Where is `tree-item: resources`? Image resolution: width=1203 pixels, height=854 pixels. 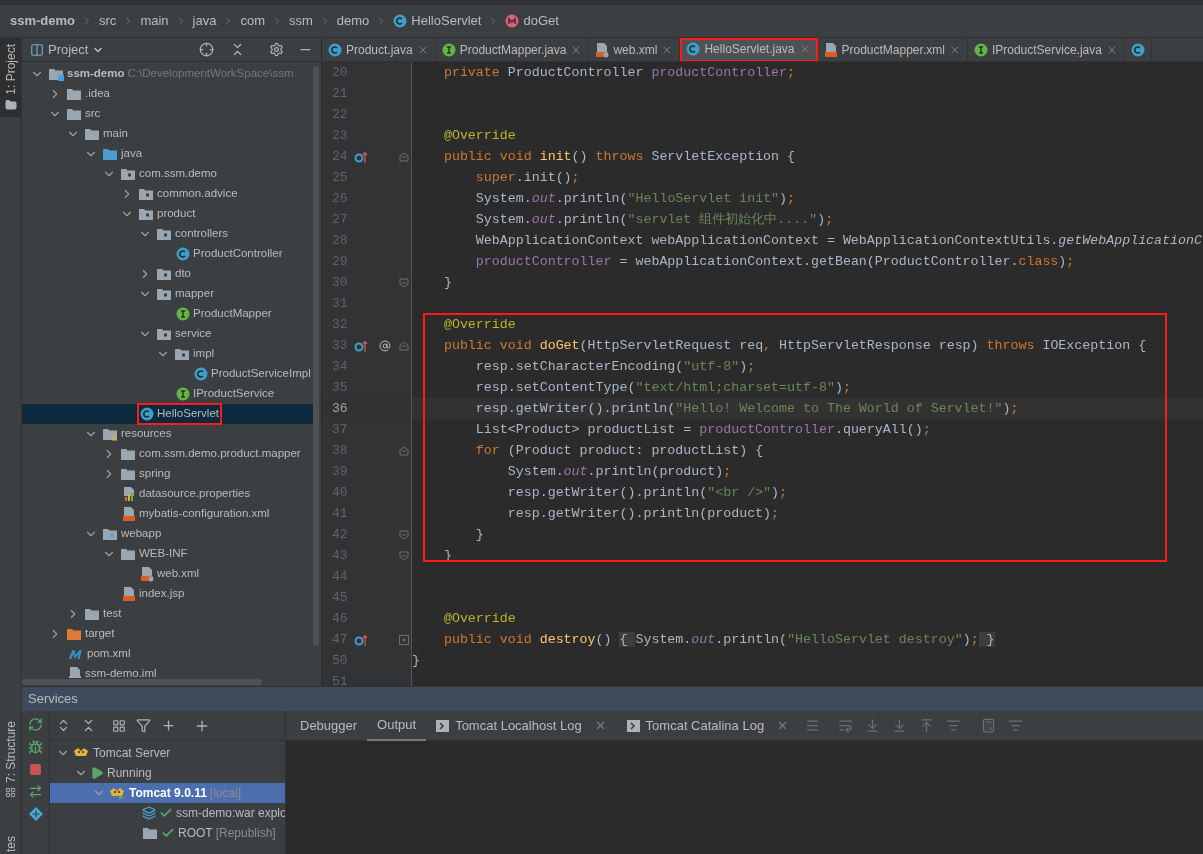 tree-item: resources is located at coordinates (137, 434).